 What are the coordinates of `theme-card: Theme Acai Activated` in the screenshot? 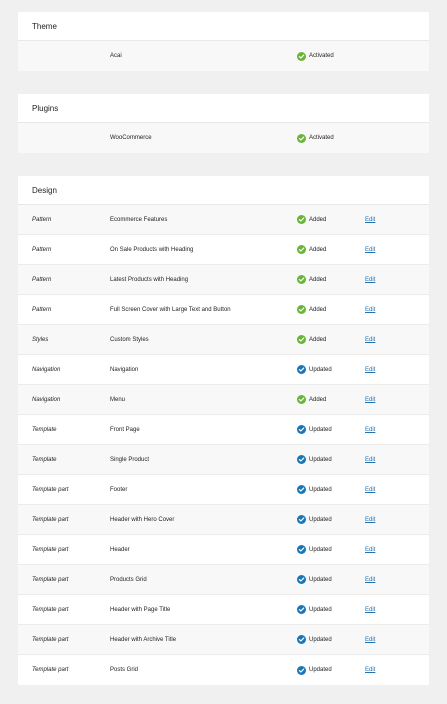 It's located at (223, 41).